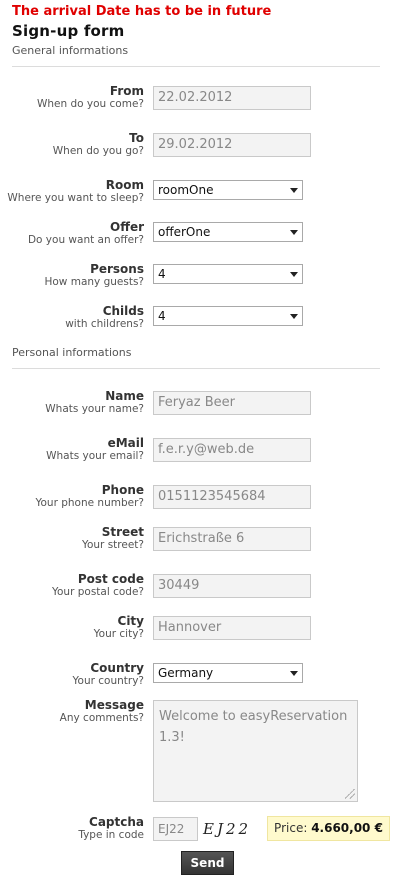 The width and height of the screenshot is (400, 880). I want to click on offer-select-value: offerOne, so click(184, 232).